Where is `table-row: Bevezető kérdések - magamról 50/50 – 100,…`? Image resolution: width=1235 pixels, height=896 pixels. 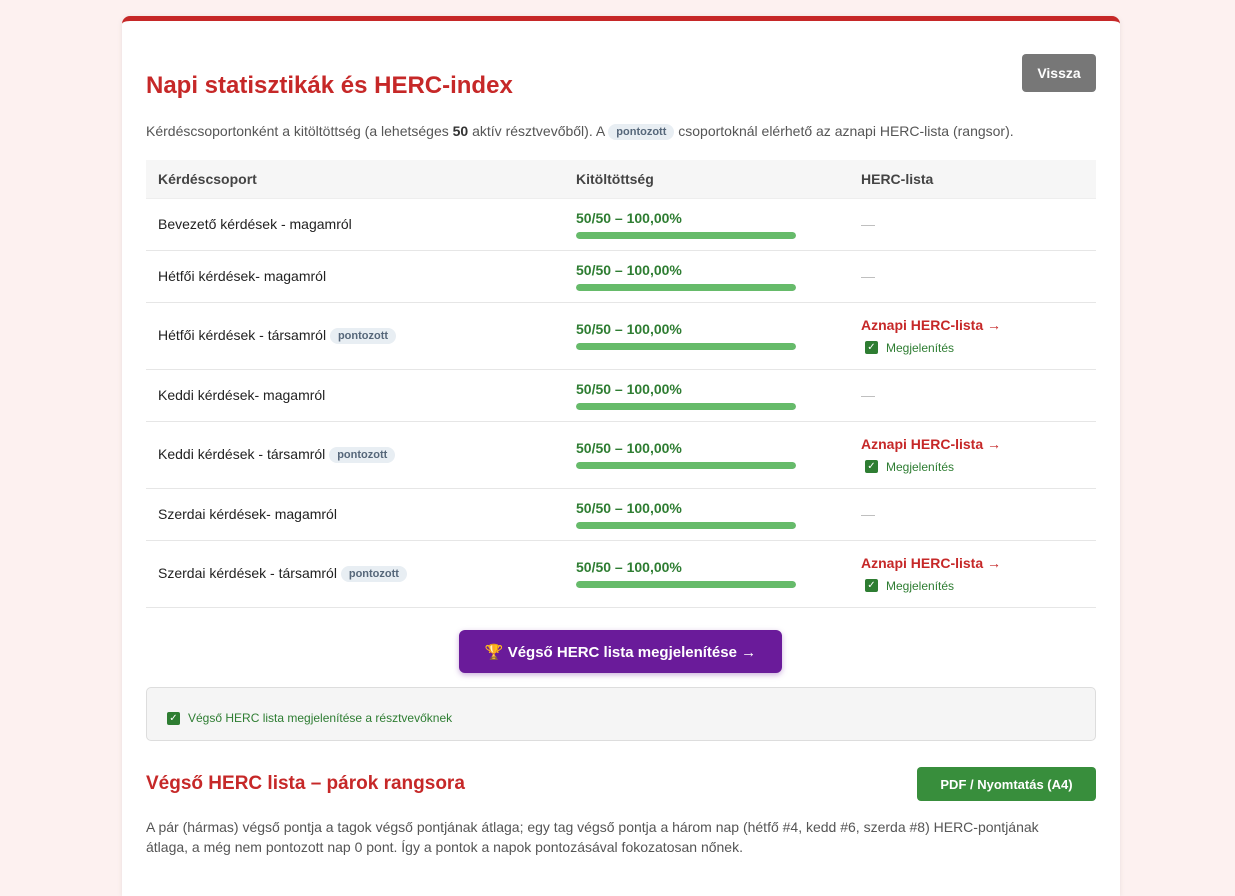 table-row: Bevezető kérdések - magamról 50/50 – 100,… is located at coordinates (621, 224).